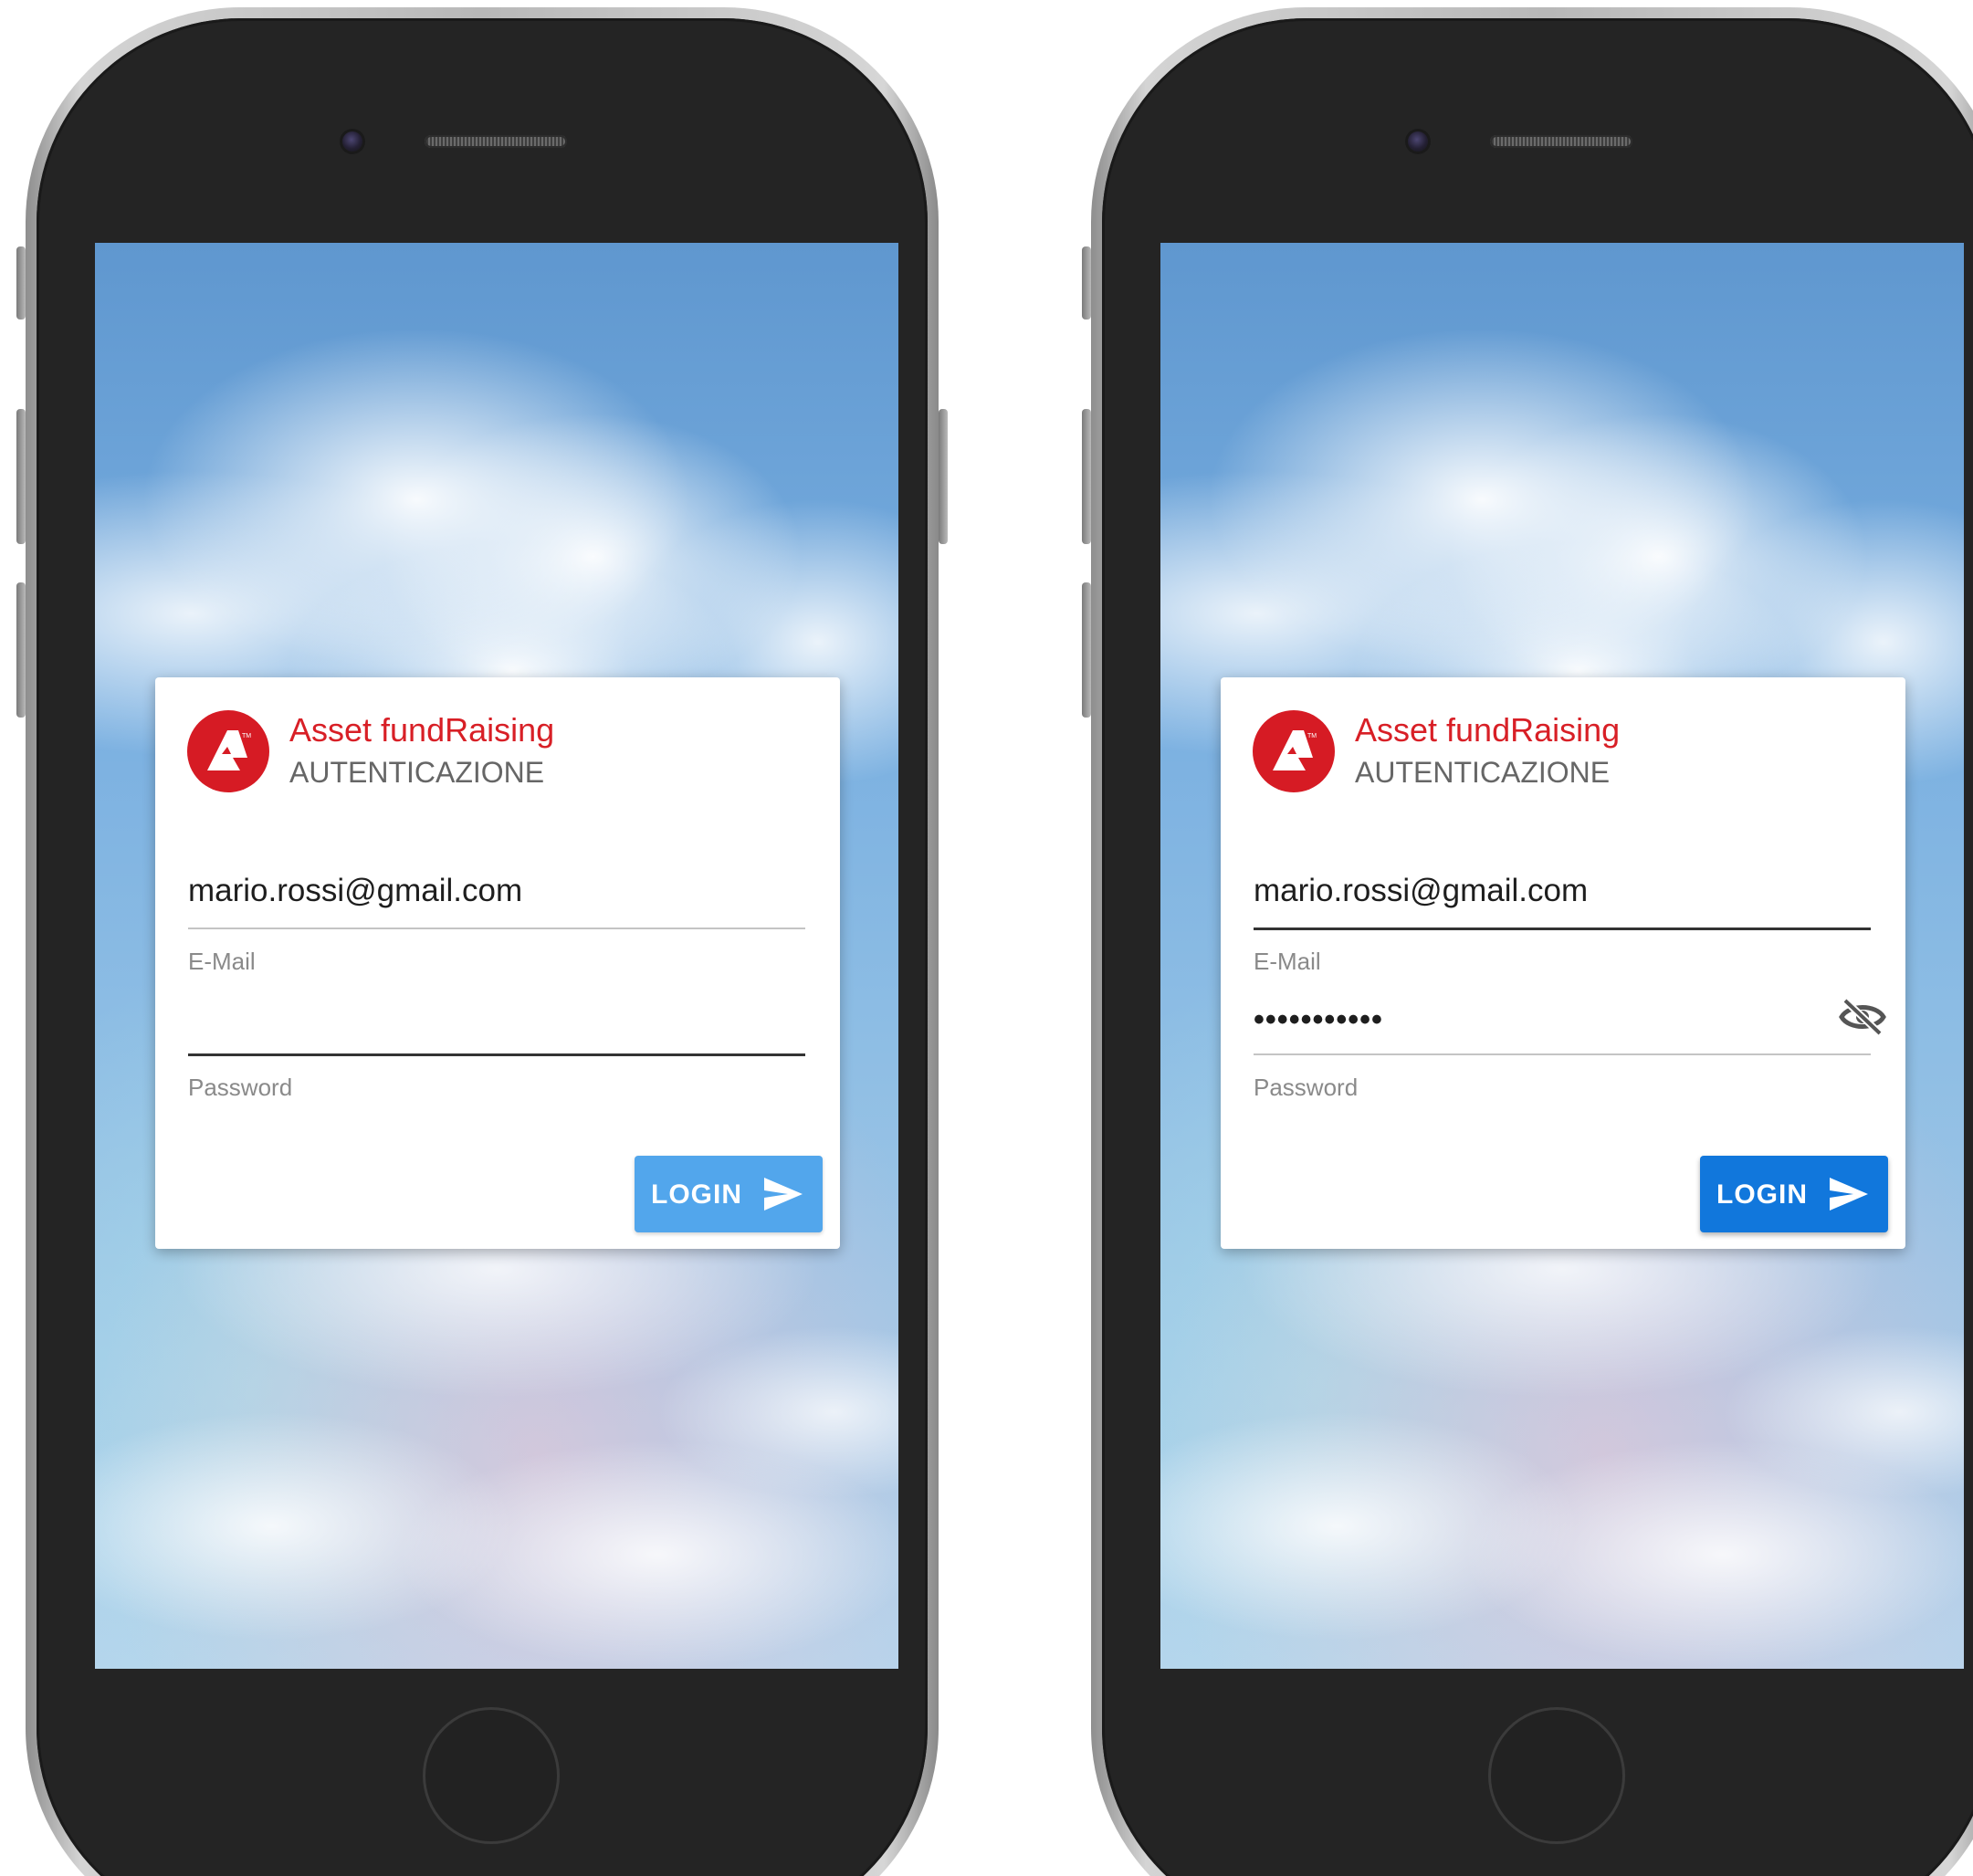 The height and width of the screenshot is (1876, 1973). What do you see at coordinates (1318, 1019) in the screenshot?
I see `password-input: •••••••••••` at bounding box center [1318, 1019].